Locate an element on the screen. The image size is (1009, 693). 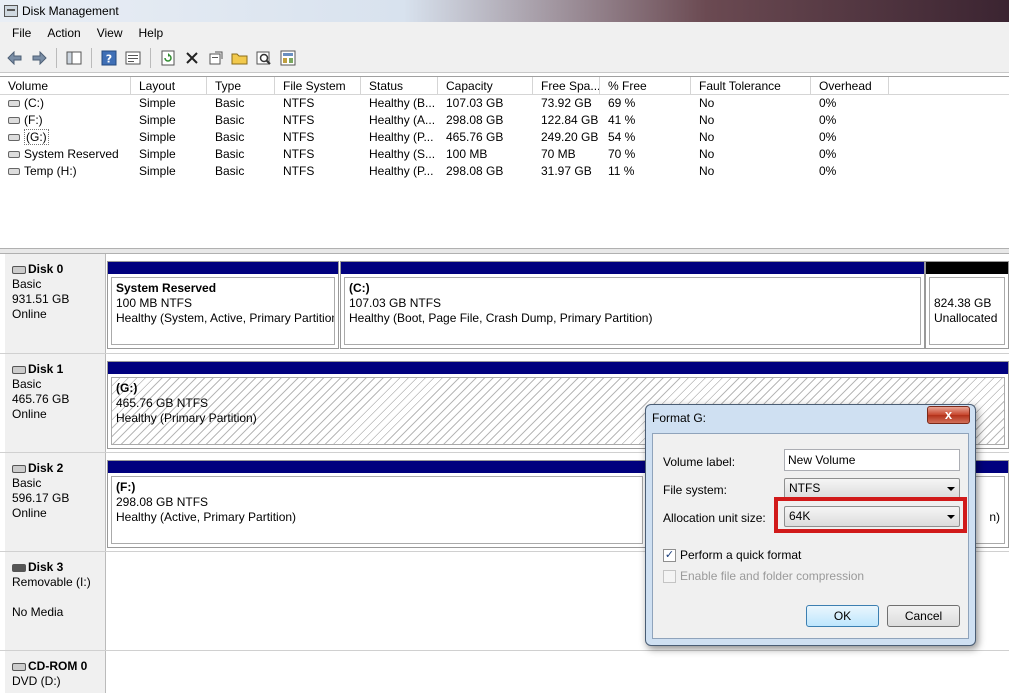
menu-view: View is located at coordinates (110, 33).